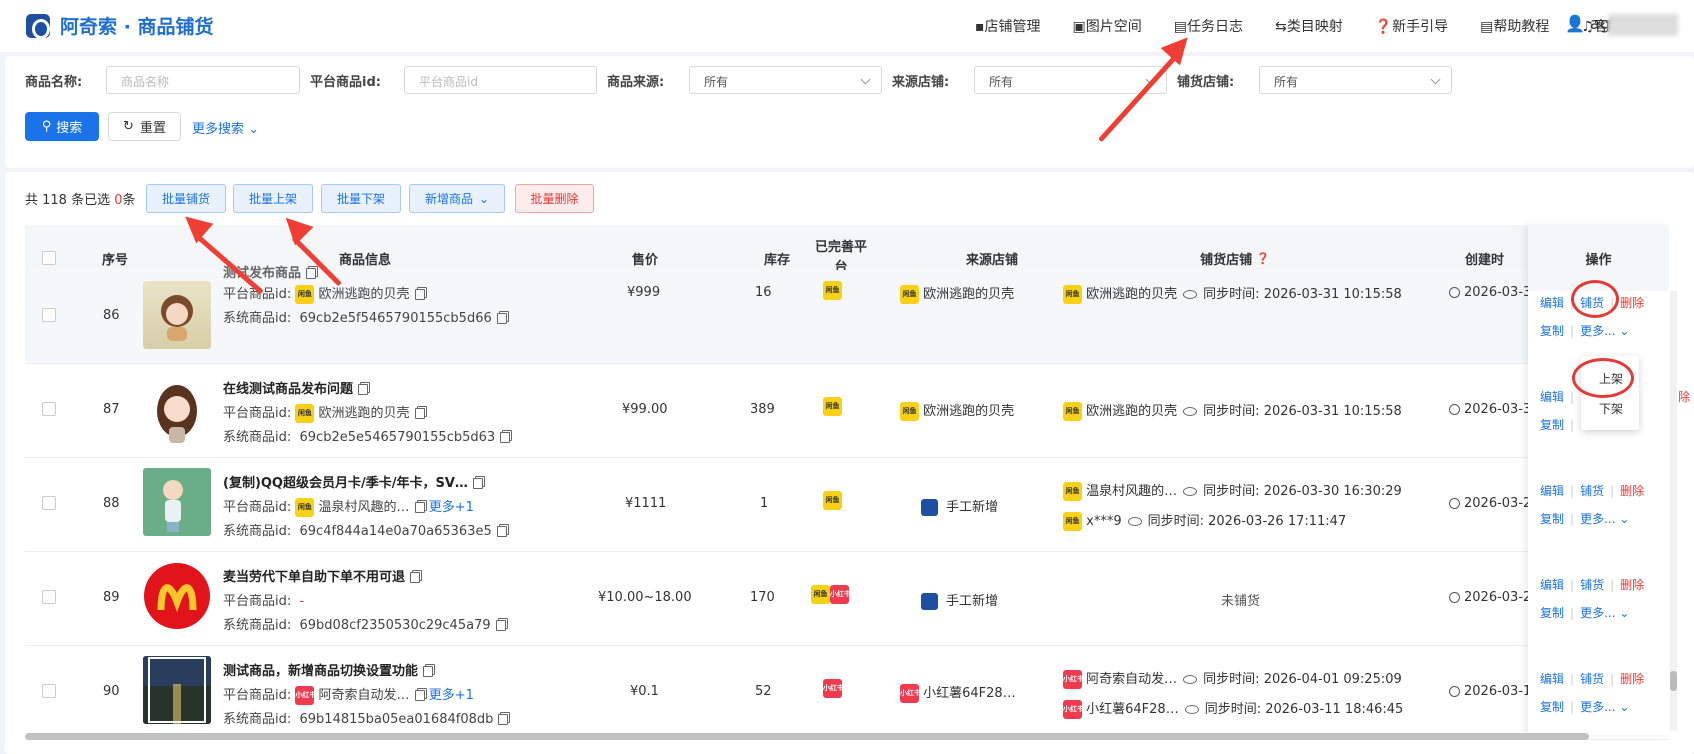  I want to click on search-icon: ⚲, so click(46, 126).